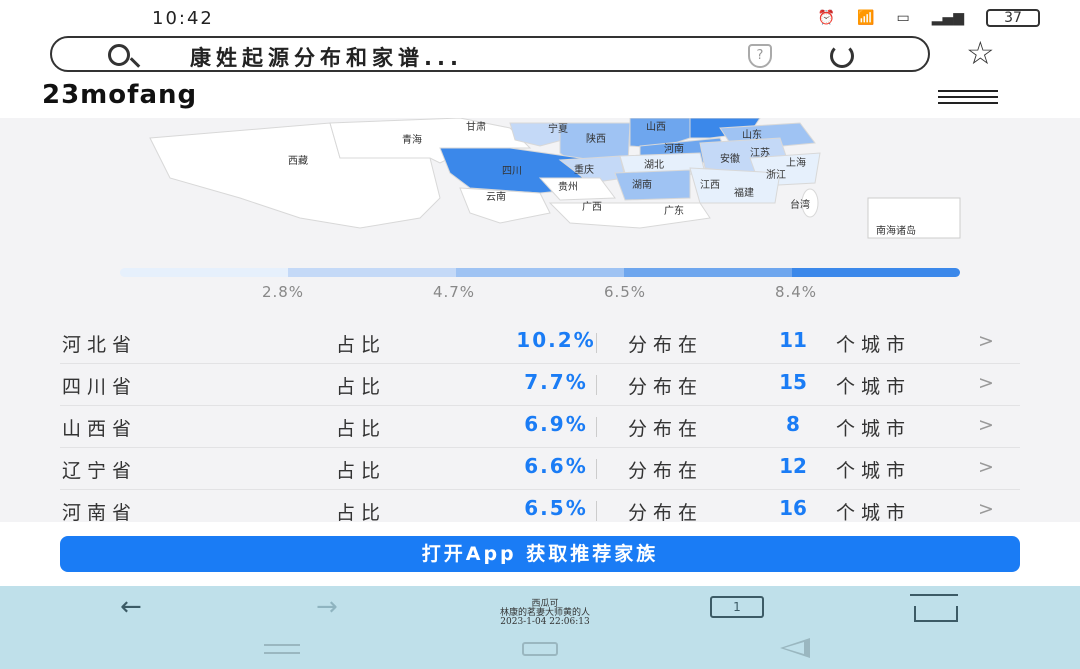 This screenshot has width=1080, height=669. What do you see at coordinates (800, 204) in the screenshot?
I see `map-label-taiwan: 台湾` at bounding box center [800, 204].